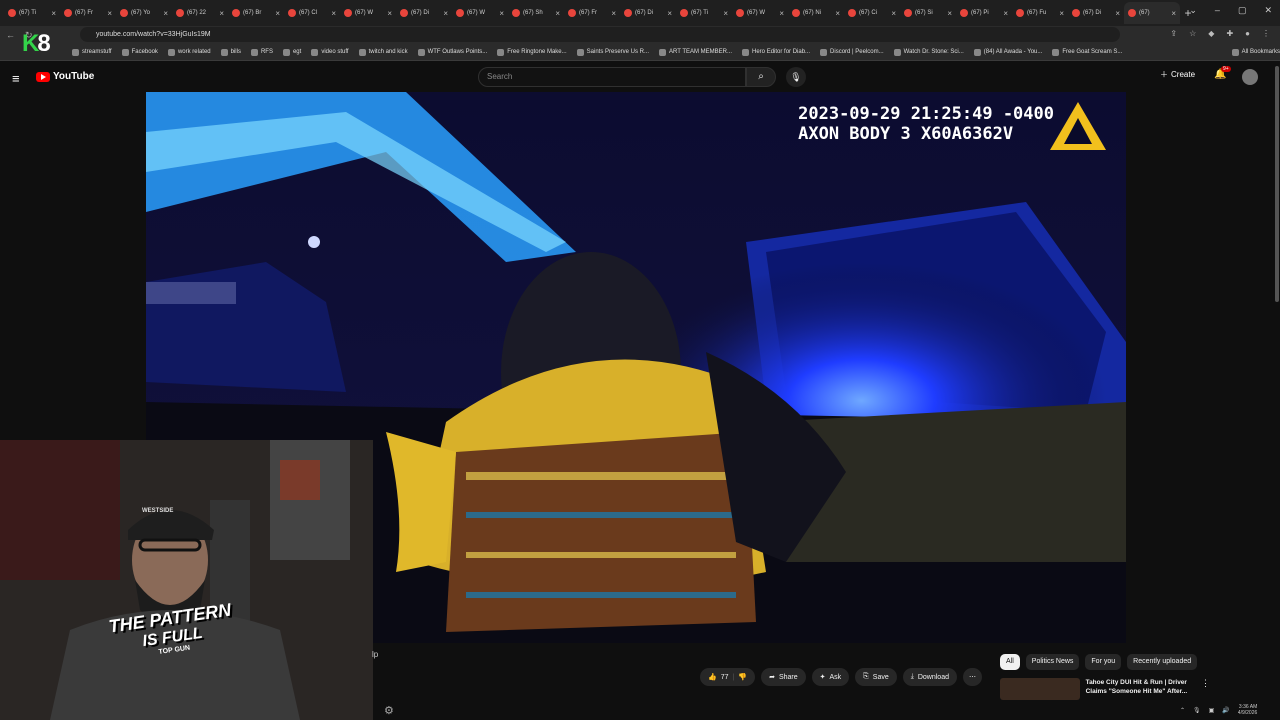 The width and height of the screenshot is (1280, 720). I want to click on youtube-logo: YouTube, so click(65, 76).